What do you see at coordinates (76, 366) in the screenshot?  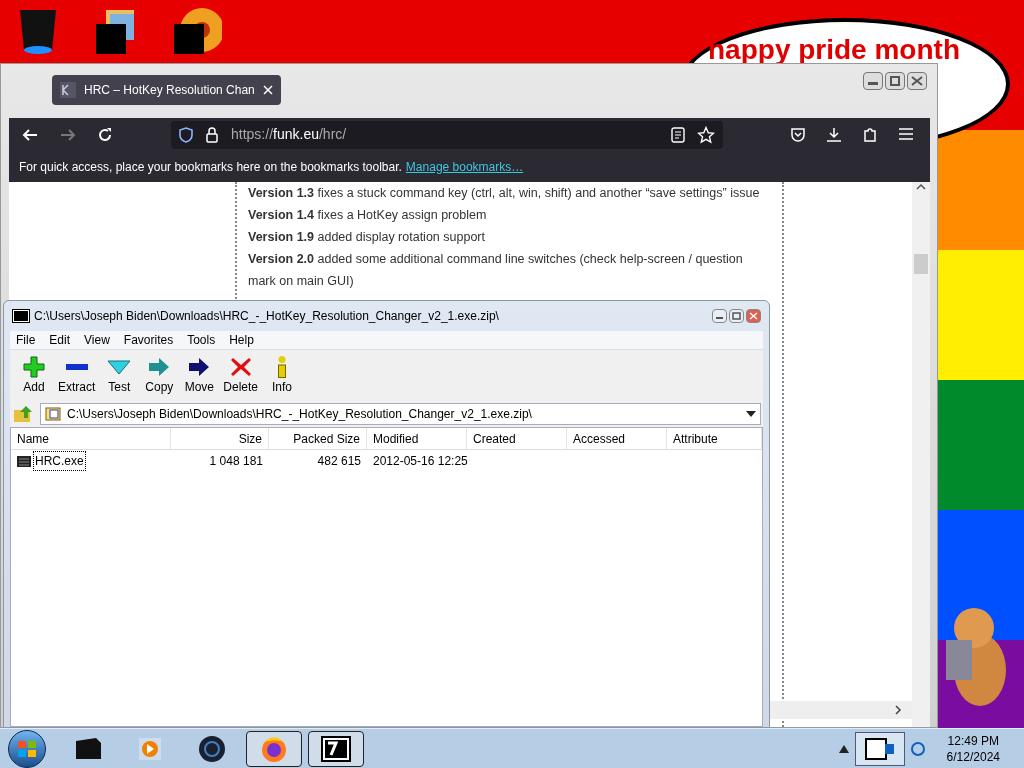 I see `minus-icon` at bounding box center [76, 366].